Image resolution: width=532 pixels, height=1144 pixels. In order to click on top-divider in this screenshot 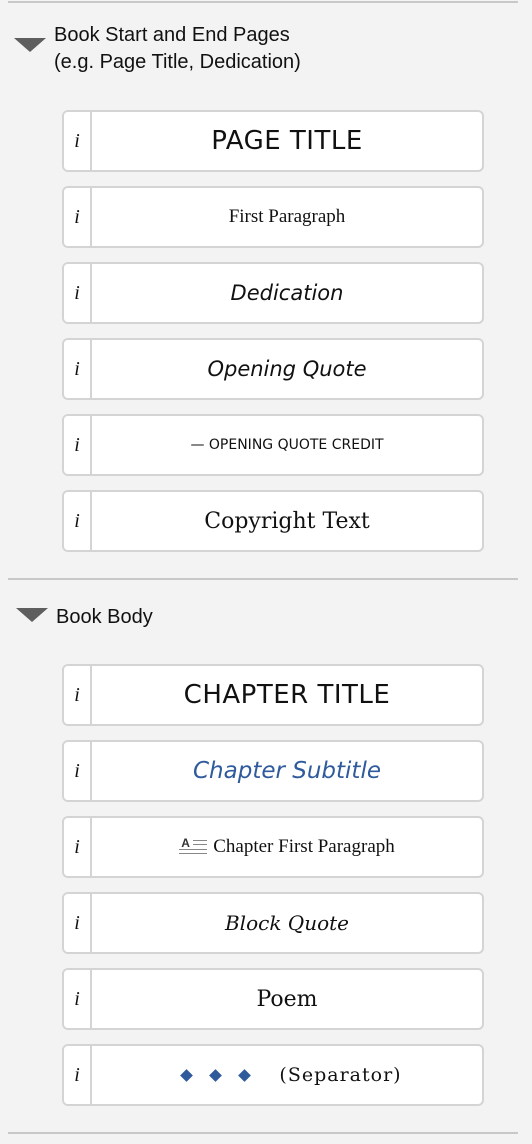, I will do `click(263, 2)`.